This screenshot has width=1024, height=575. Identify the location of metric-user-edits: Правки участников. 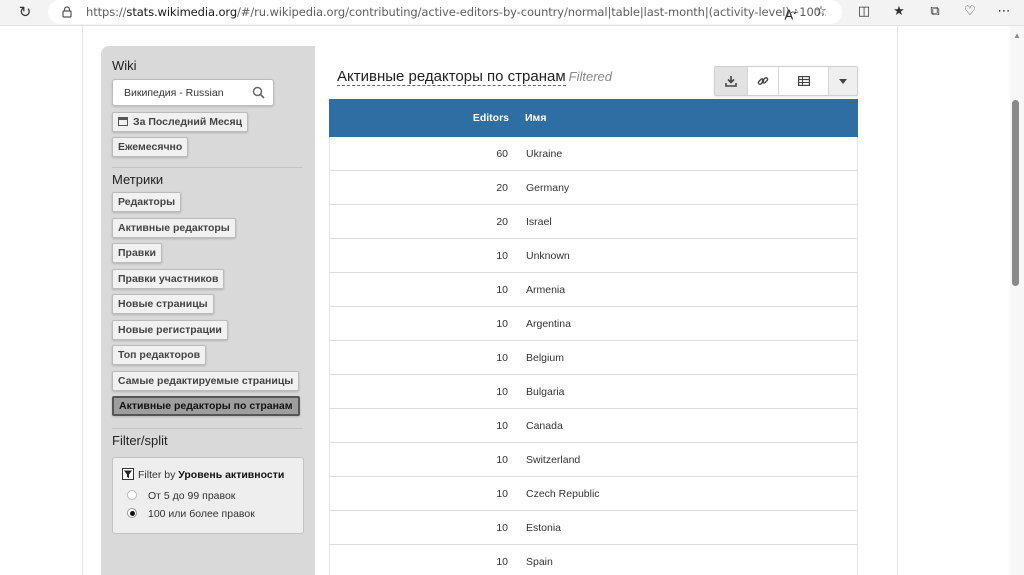
(168, 279).